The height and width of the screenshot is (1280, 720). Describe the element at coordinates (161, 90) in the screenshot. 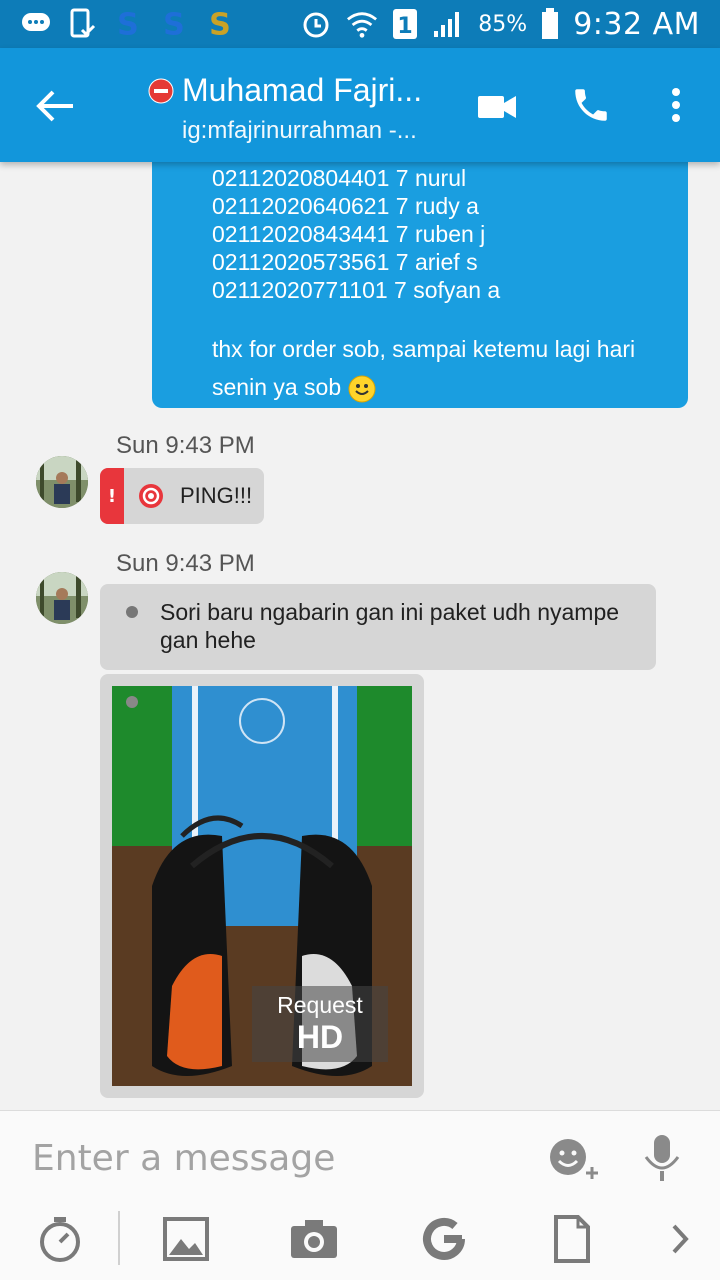

I see `status-blocked-icon` at that location.